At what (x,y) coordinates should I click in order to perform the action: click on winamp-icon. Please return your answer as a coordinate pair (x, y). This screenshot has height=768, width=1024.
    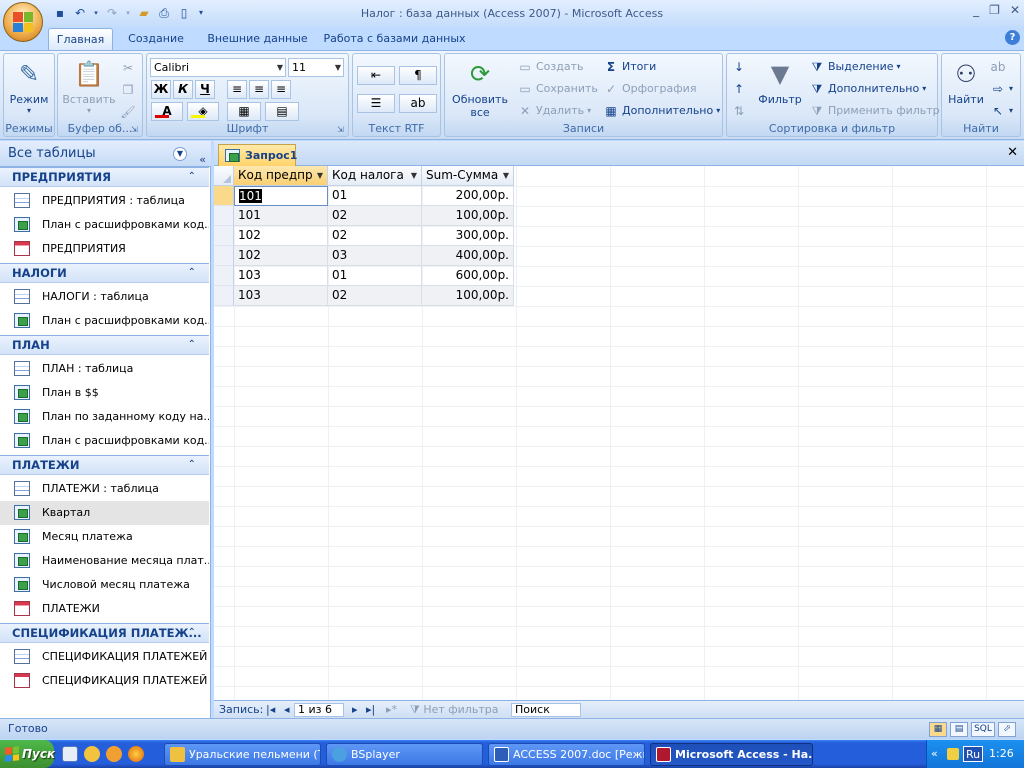
    Looking at the image, I should click on (92, 754).